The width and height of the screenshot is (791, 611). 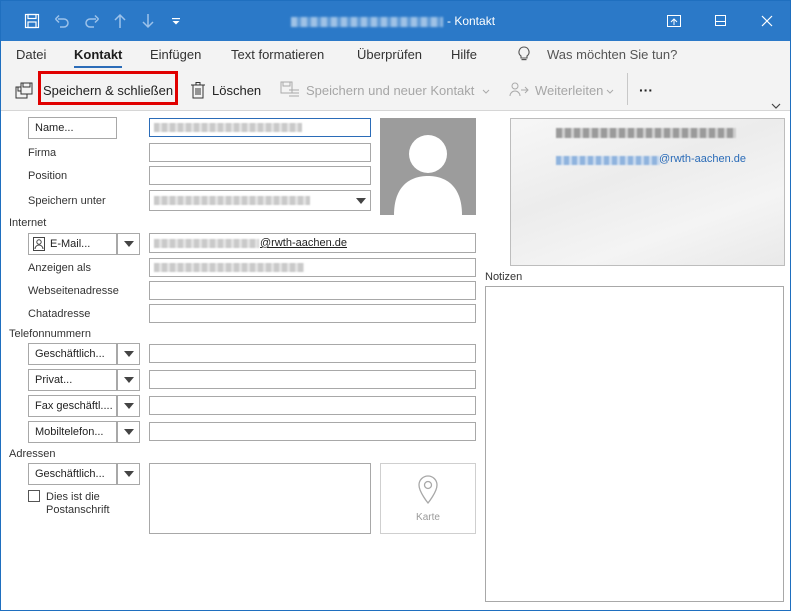 I want to click on firma-label: Firma, so click(x=42, y=153).